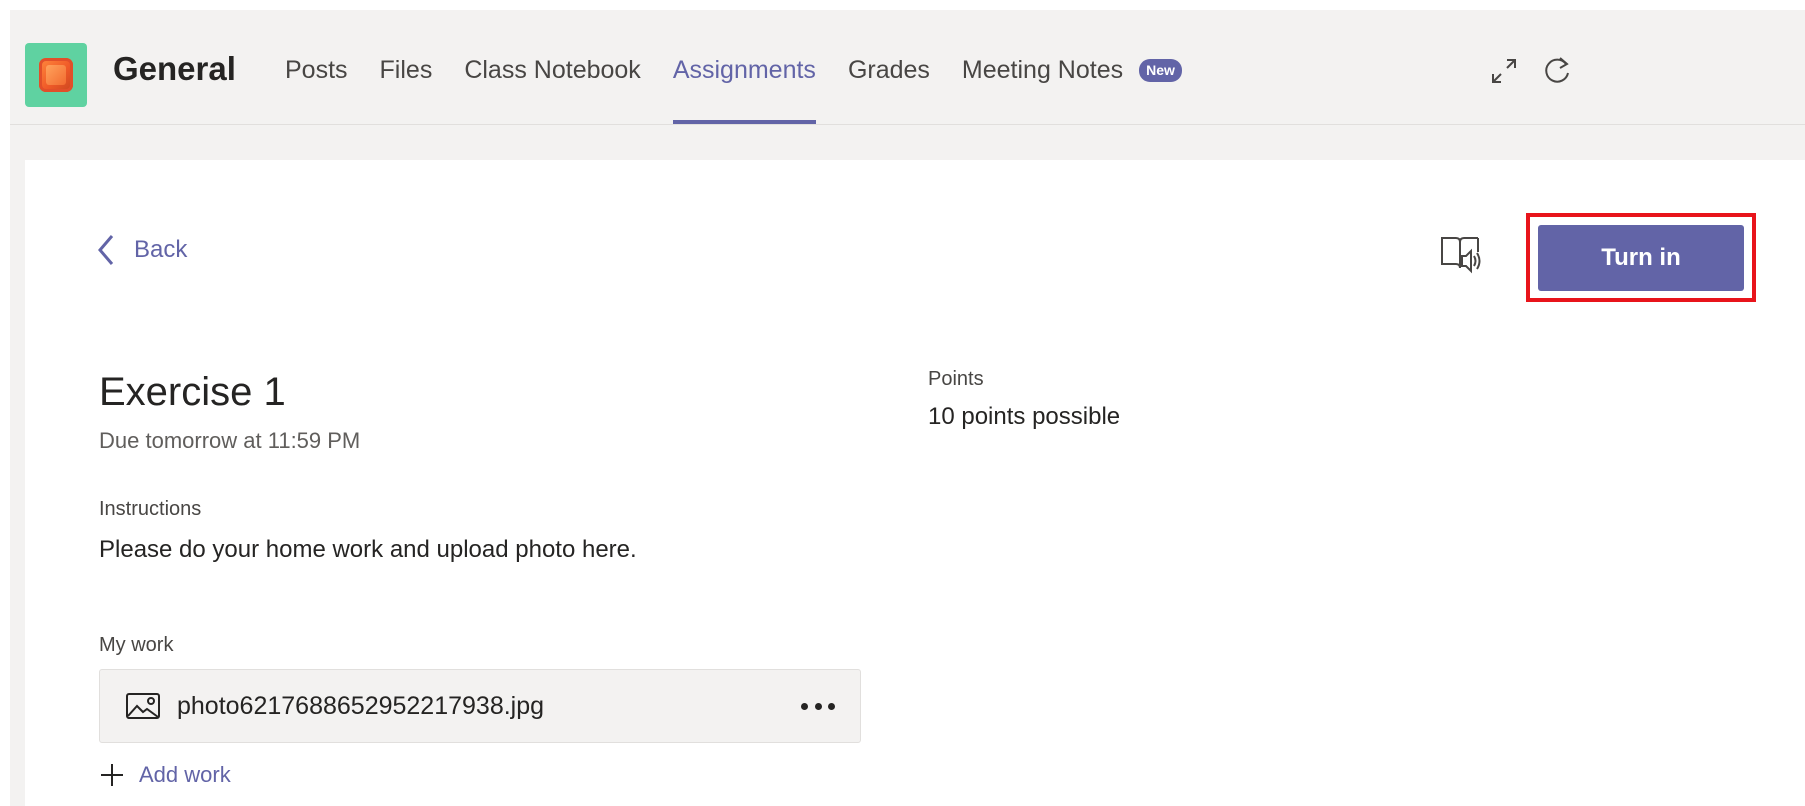 The width and height of the screenshot is (1805, 806). I want to click on tab-grades: Grades, so click(889, 67).